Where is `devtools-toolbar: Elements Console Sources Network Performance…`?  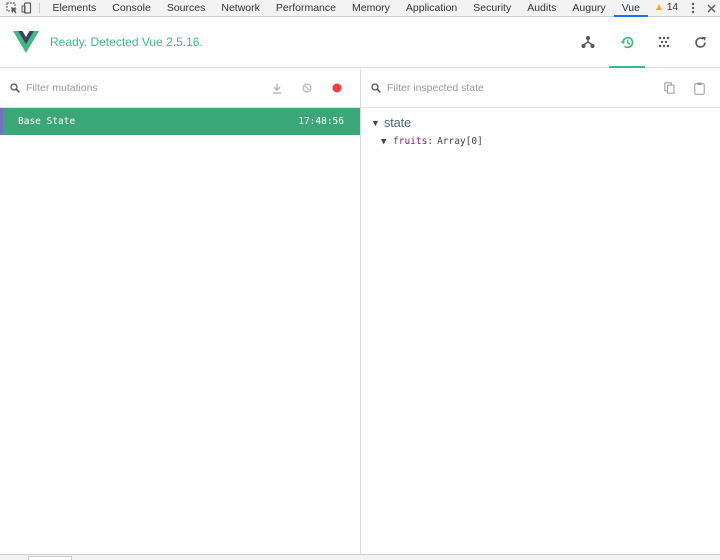
devtools-toolbar: Elements Console Sources Network Performance… is located at coordinates (360, 8).